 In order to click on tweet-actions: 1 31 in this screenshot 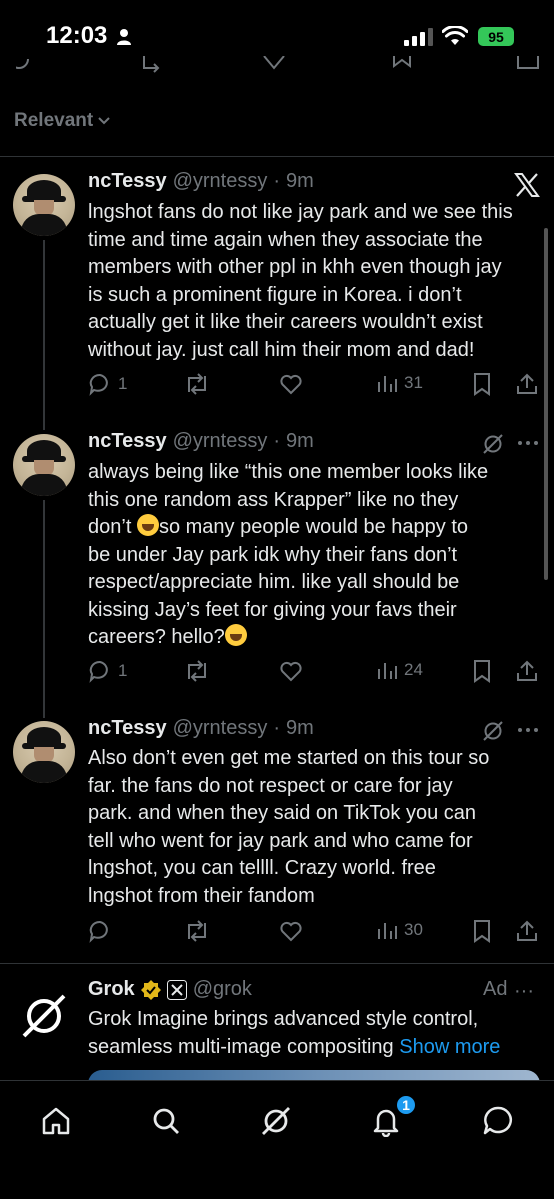, I will do `click(314, 386)`.